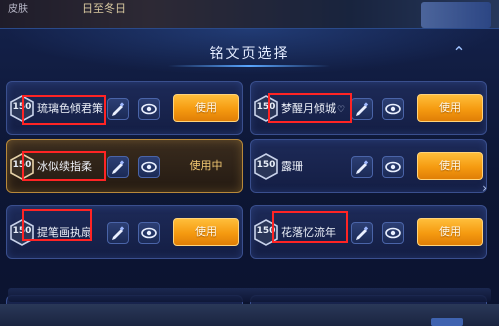  What do you see at coordinates (206, 165) in the screenshot?
I see `in-use-label: 使用中` at bounding box center [206, 165].